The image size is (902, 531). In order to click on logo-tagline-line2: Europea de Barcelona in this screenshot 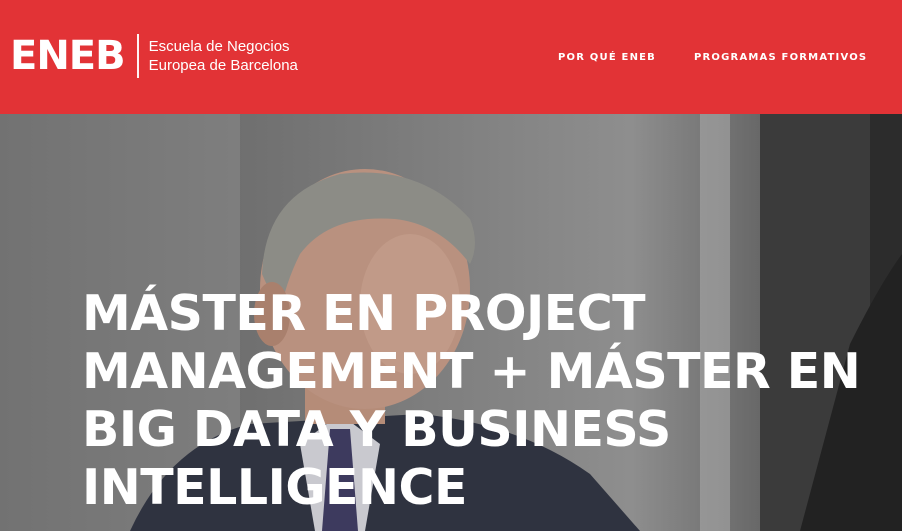, I will do `click(223, 65)`.